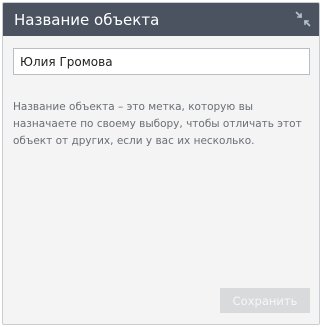  Describe the element at coordinates (303, 19) in the screenshot. I see `collapse-arrows-icon` at that location.